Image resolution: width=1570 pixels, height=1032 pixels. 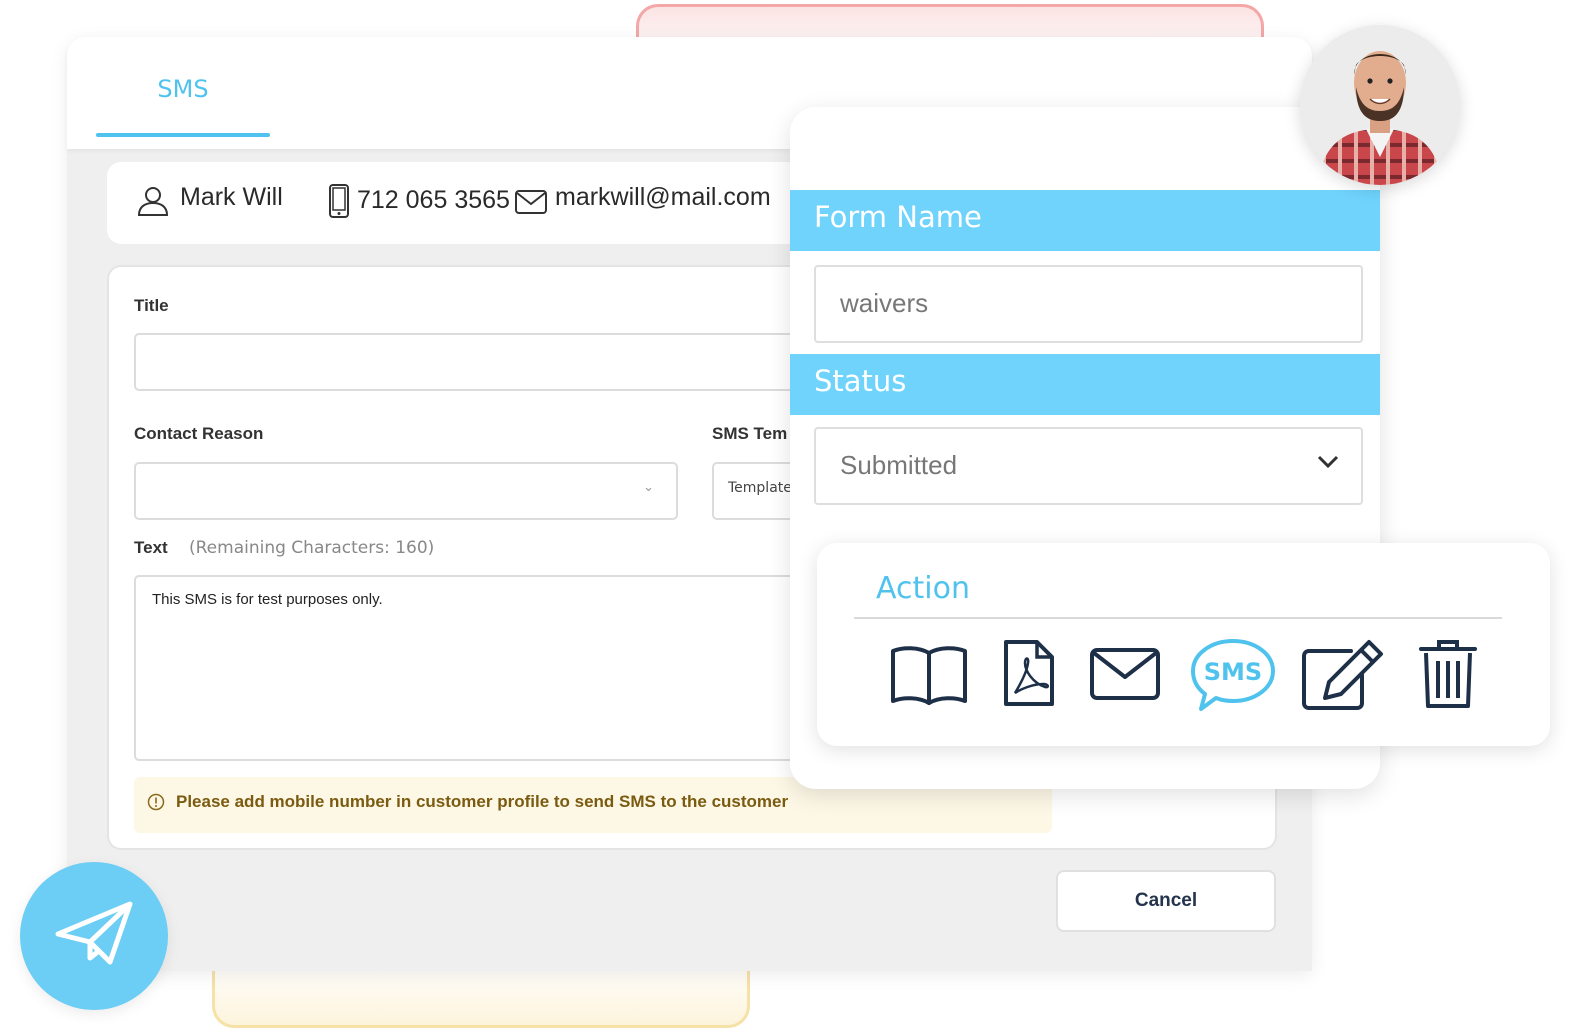 What do you see at coordinates (151, 547) in the screenshot?
I see `text-label: Text` at bounding box center [151, 547].